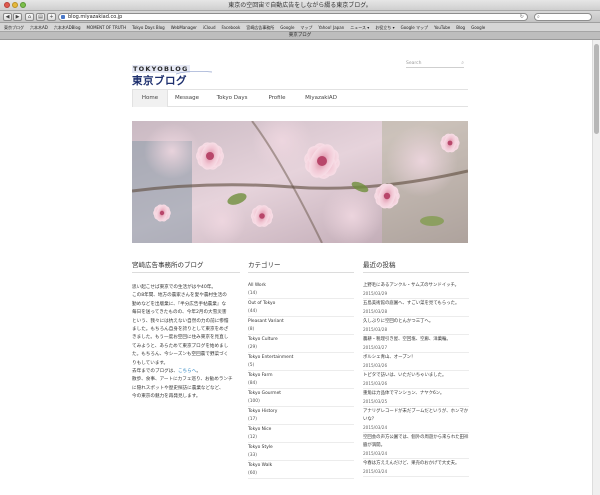 This screenshot has width=600, height=495. Describe the element at coordinates (416, 358) in the screenshot. I see `post-title-link: ボルシェ青山、オープン！` at that location.